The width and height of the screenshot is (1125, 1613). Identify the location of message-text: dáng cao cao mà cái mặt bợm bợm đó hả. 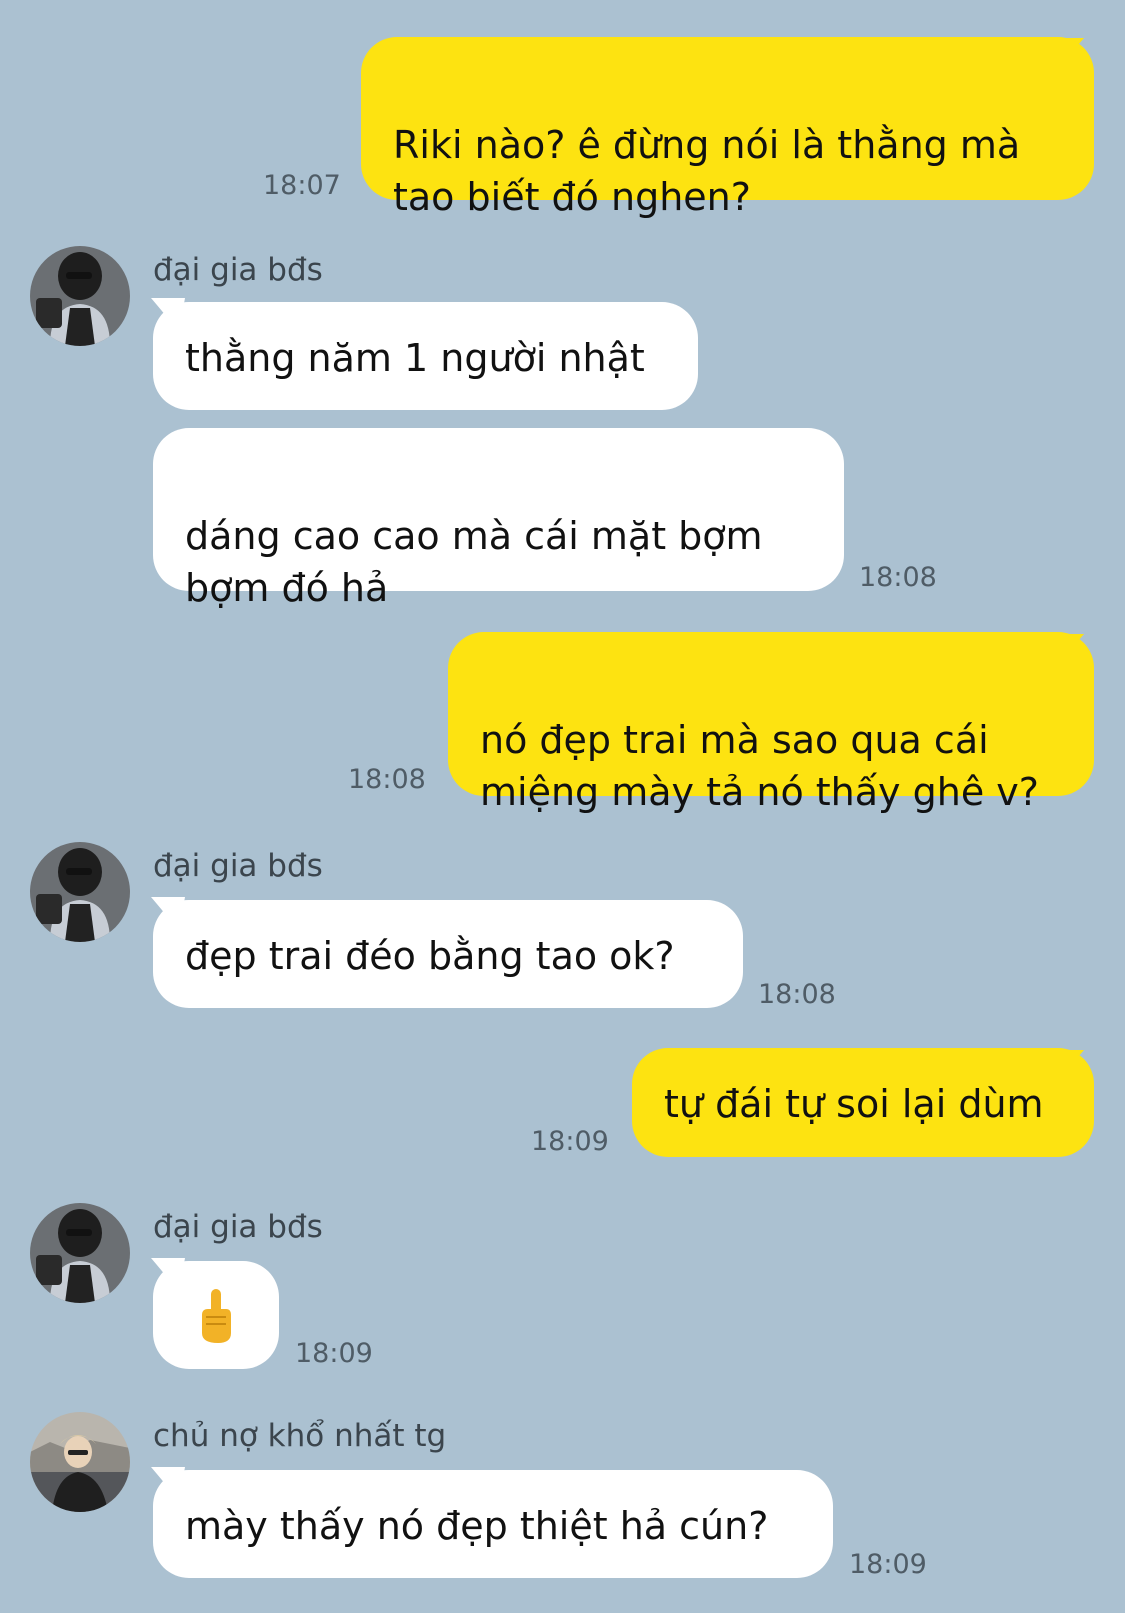
(474, 562).